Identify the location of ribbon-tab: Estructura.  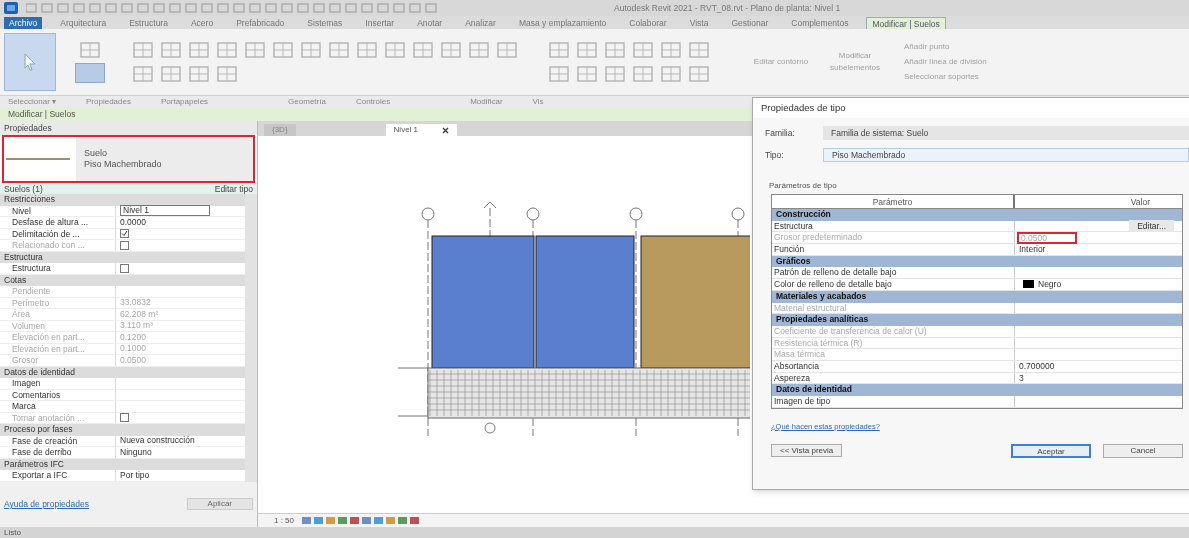
(148, 22).